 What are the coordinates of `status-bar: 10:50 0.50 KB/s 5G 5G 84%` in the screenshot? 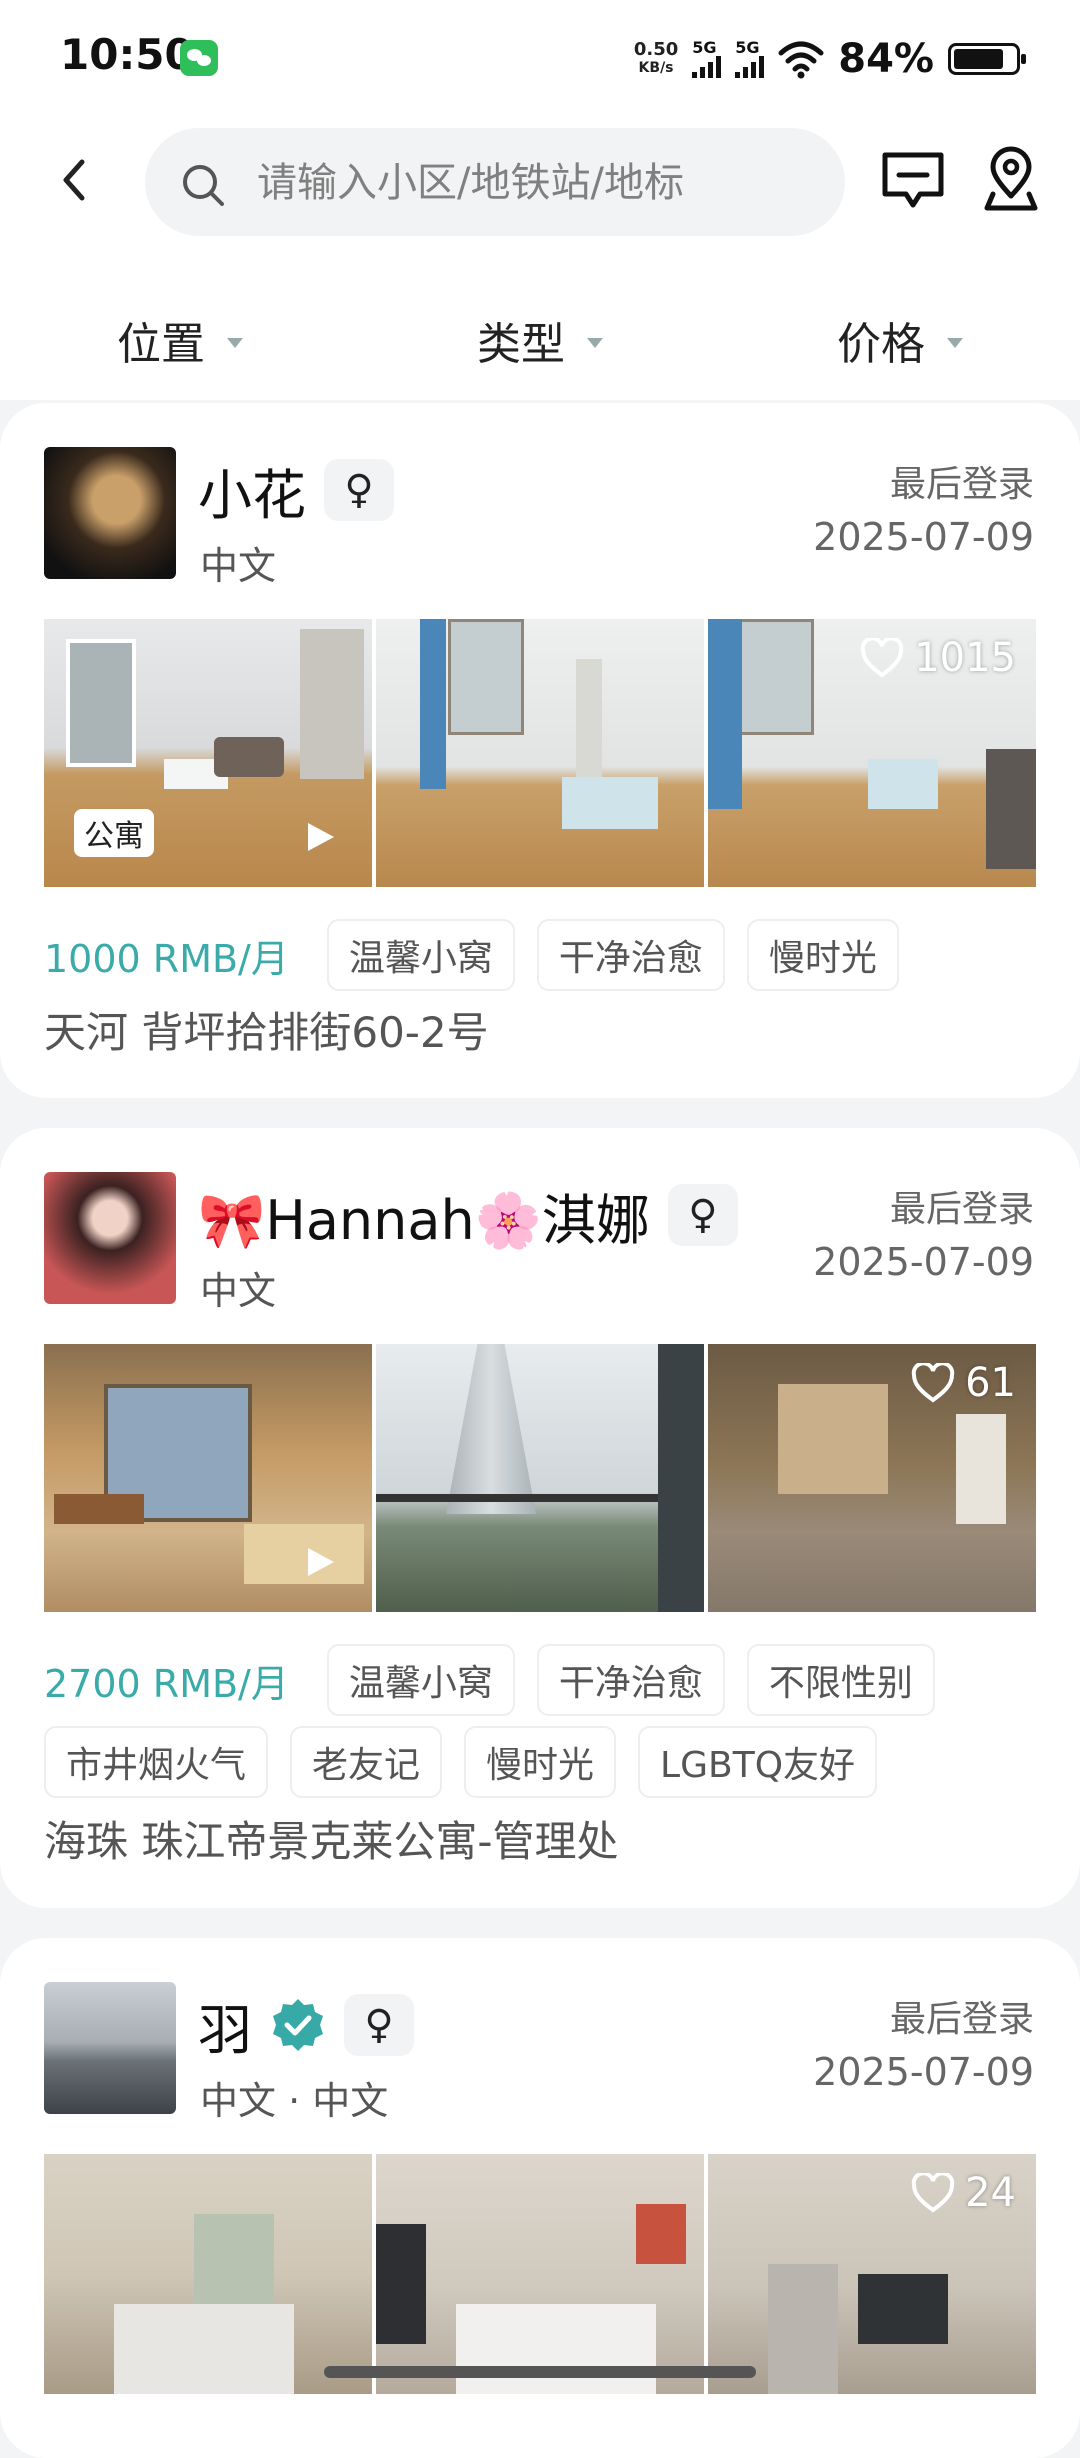 It's located at (540, 60).